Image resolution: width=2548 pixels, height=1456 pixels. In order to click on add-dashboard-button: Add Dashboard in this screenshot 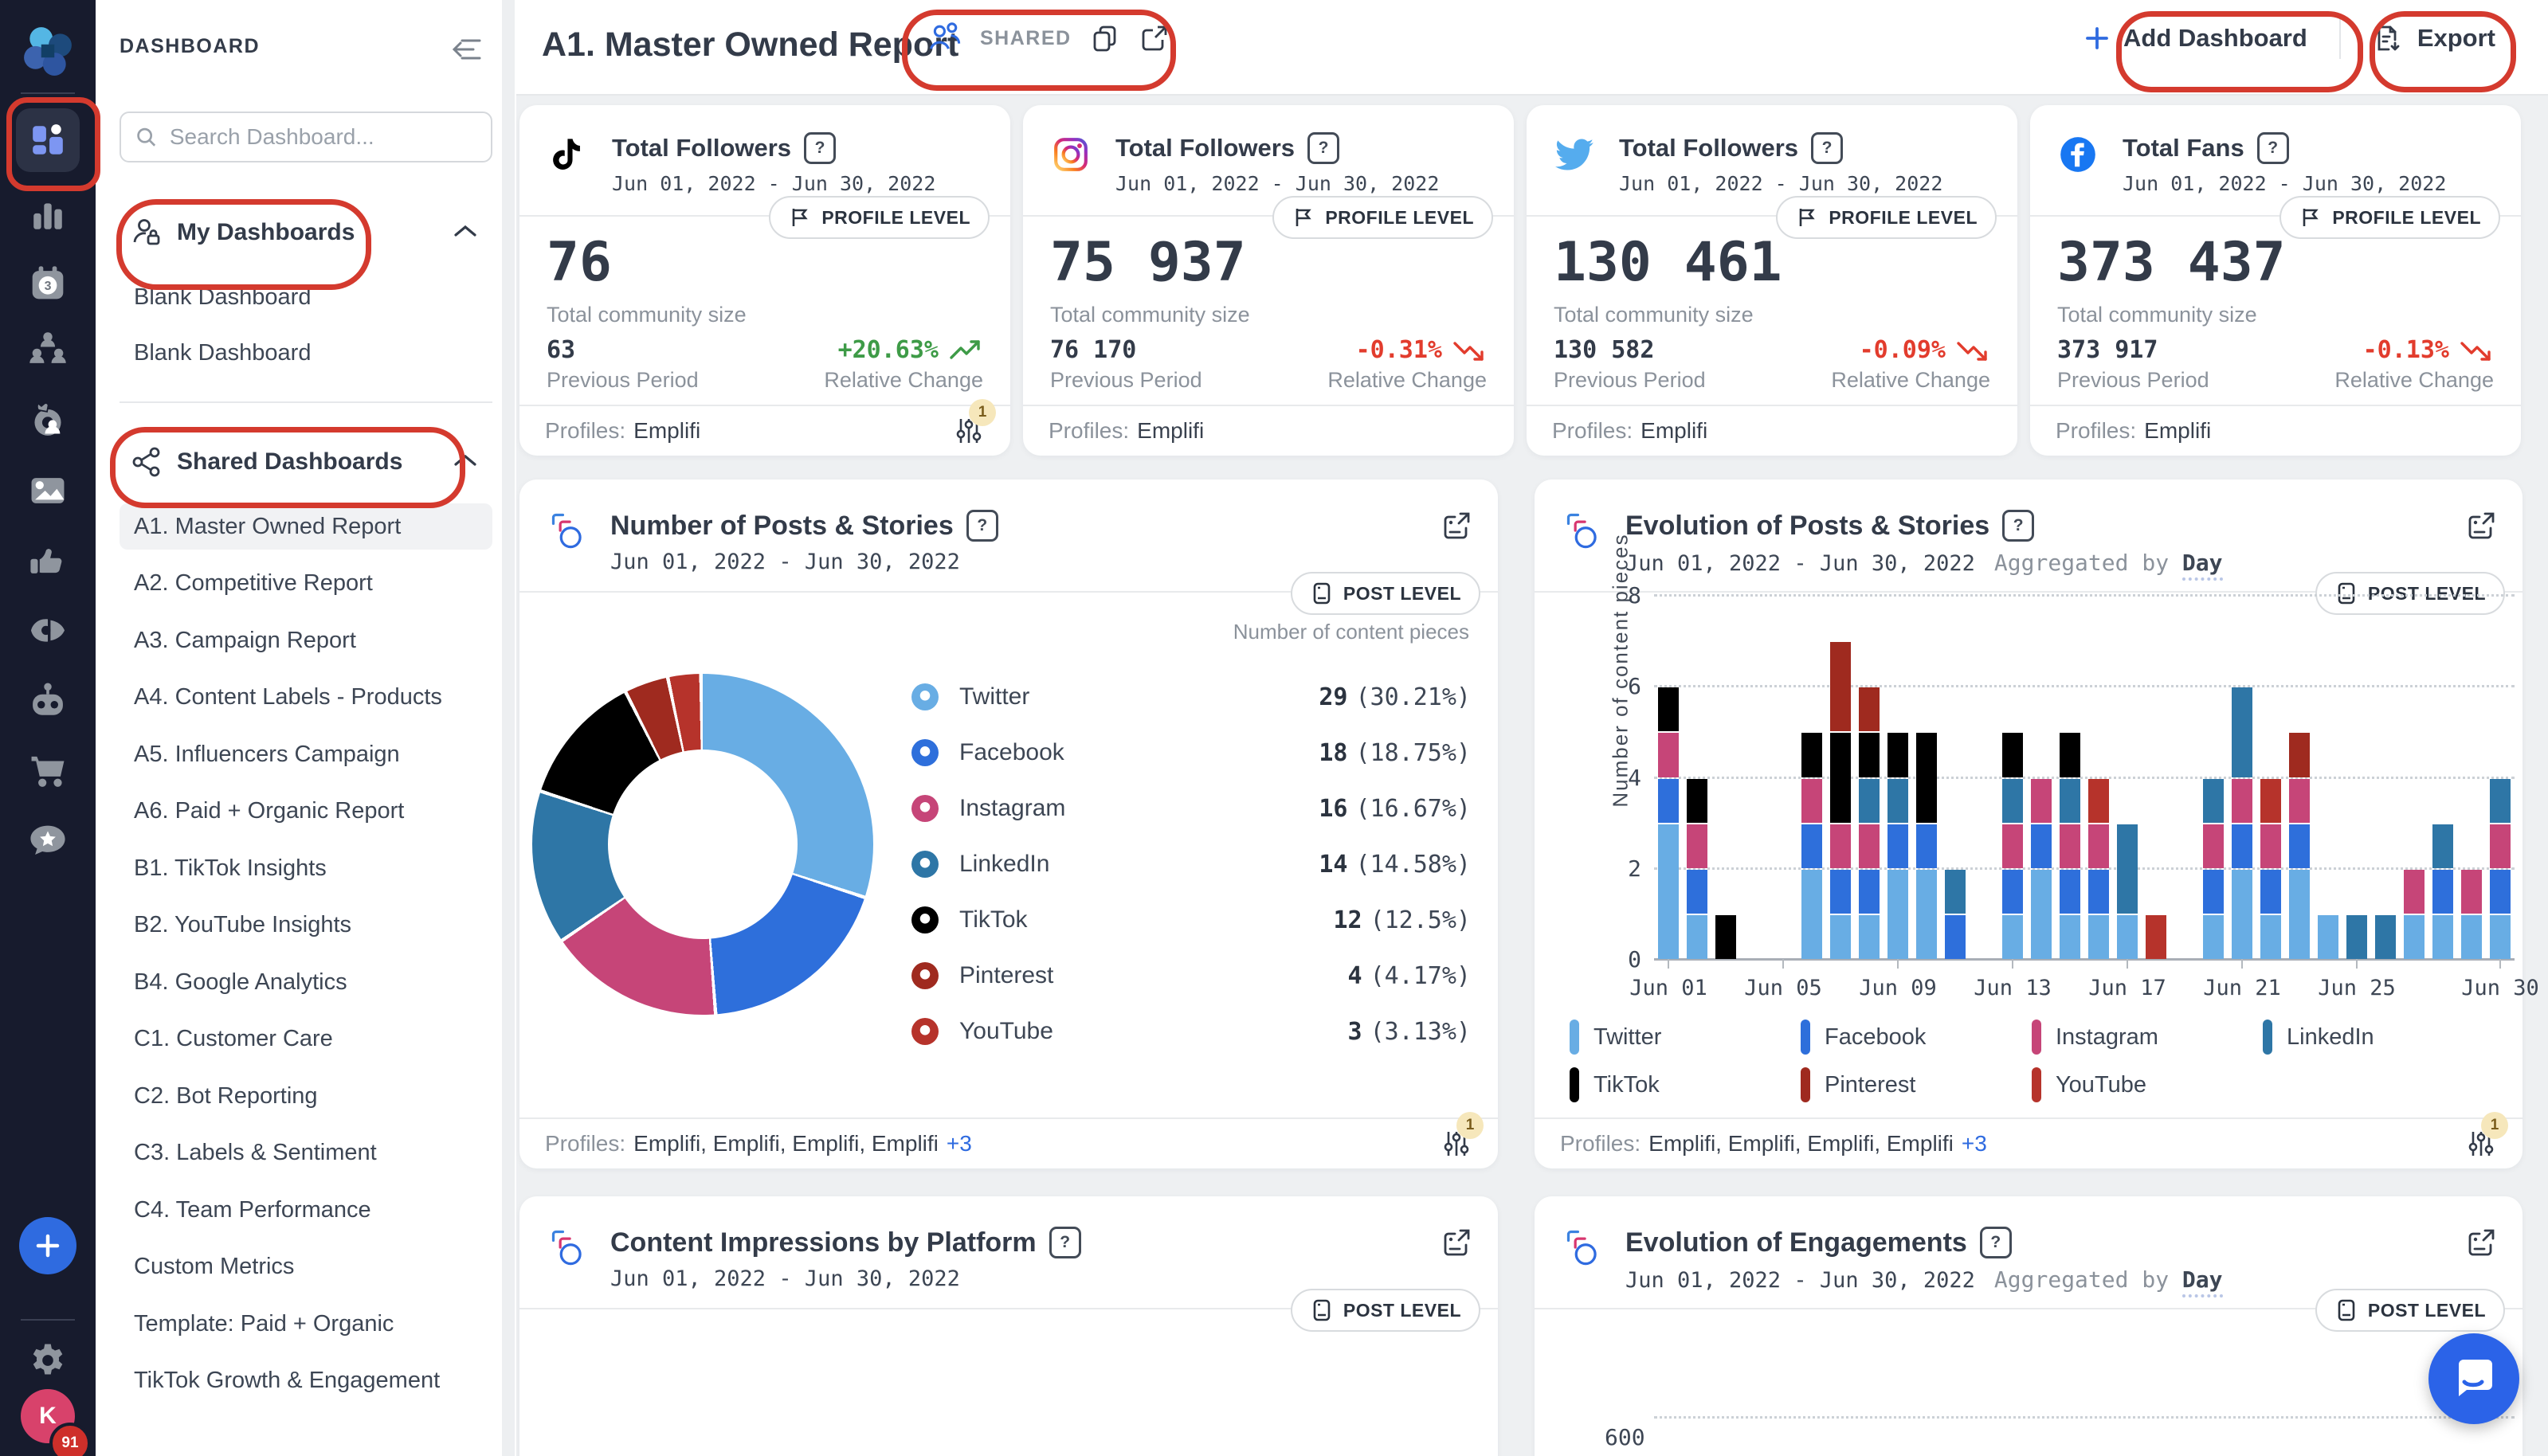, I will do `click(2195, 38)`.